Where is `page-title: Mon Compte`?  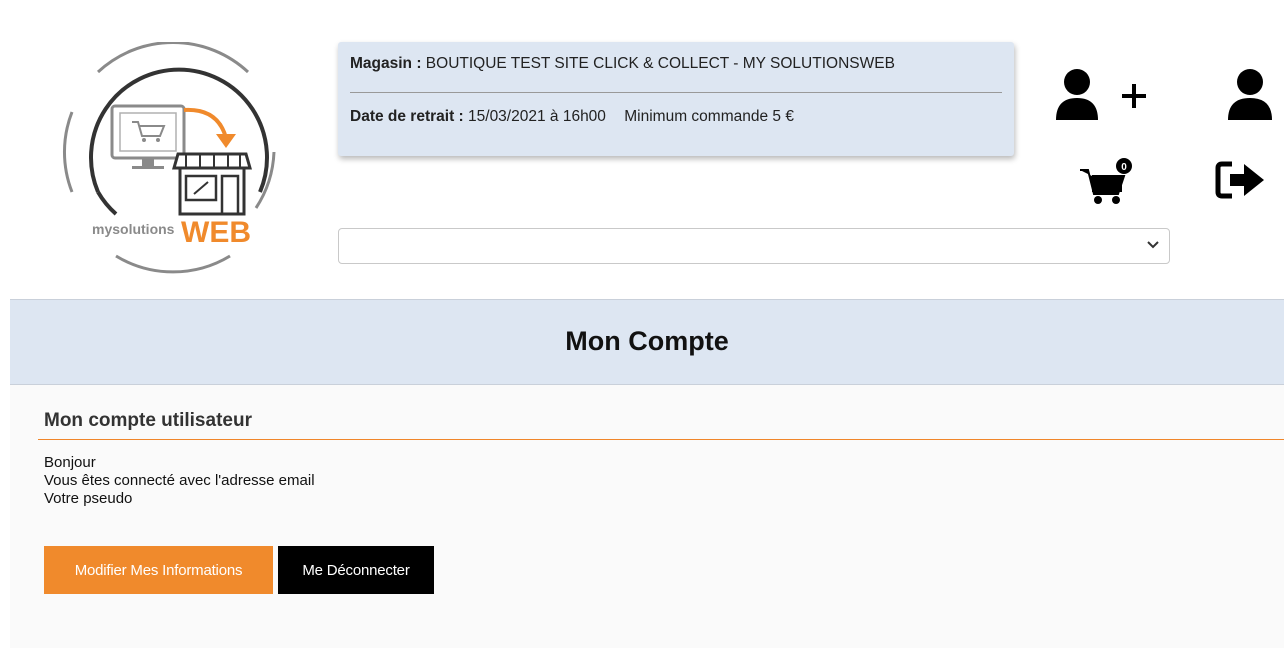 page-title: Mon Compte is located at coordinates (647, 341).